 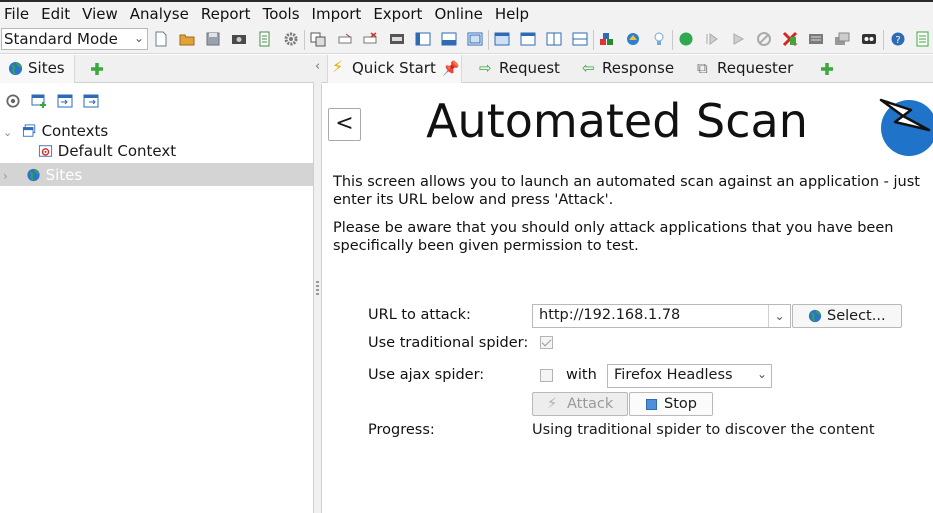 What do you see at coordinates (651, 404) in the screenshot?
I see `stop-square-icon` at bounding box center [651, 404].